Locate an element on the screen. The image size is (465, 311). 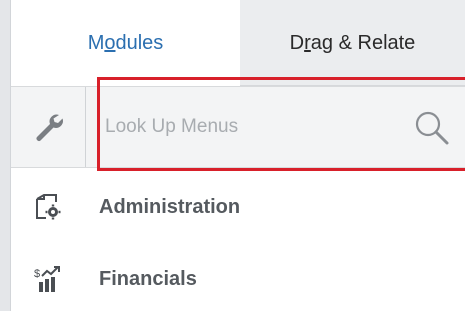
tab-modules: Modules is located at coordinates (125, 43).